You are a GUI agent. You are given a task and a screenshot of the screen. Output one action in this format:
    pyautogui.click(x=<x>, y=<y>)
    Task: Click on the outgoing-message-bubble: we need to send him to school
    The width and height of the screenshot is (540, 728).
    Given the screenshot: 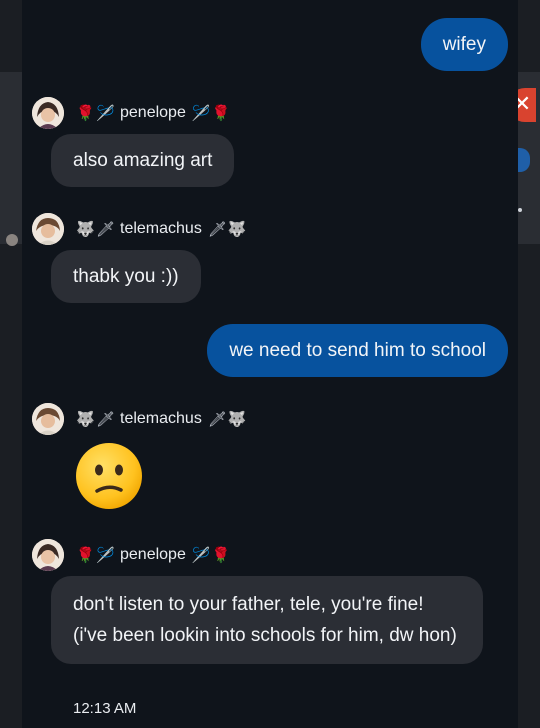 What is the action you would take?
    pyautogui.click(x=357, y=350)
    